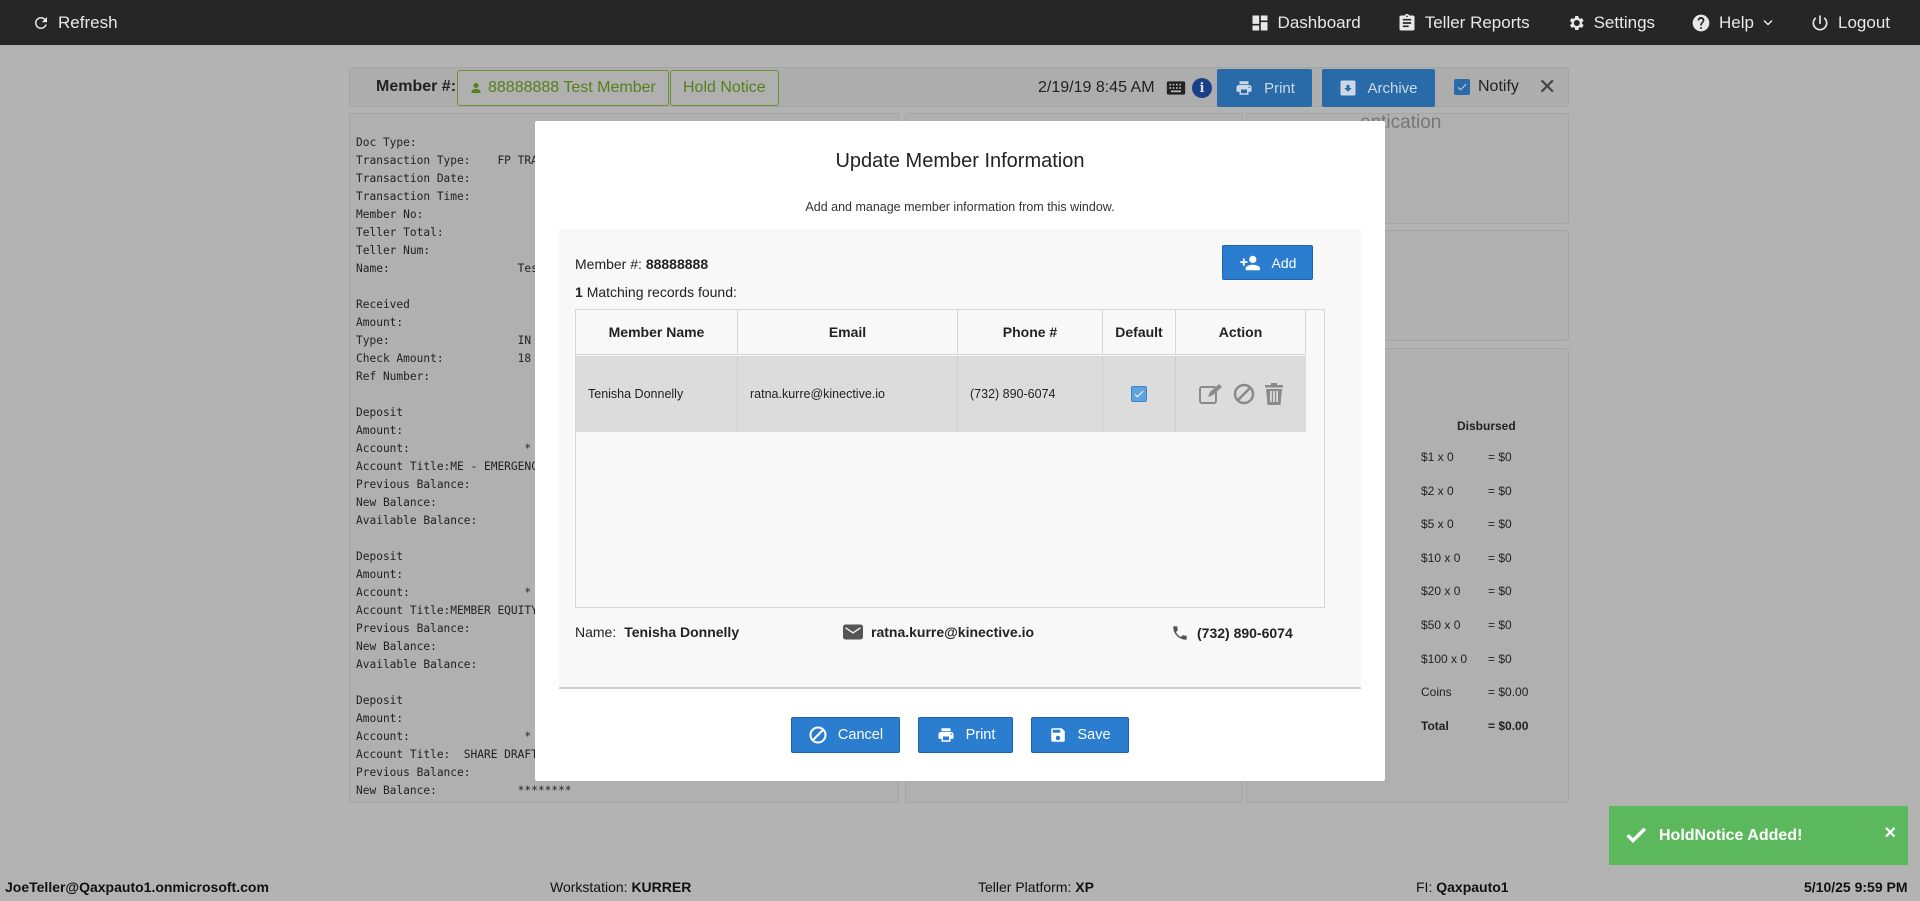  Describe the element at coordinates (641, 264) in the screenshot. I see `modal-member-number: Member #: 88888888` at that location.